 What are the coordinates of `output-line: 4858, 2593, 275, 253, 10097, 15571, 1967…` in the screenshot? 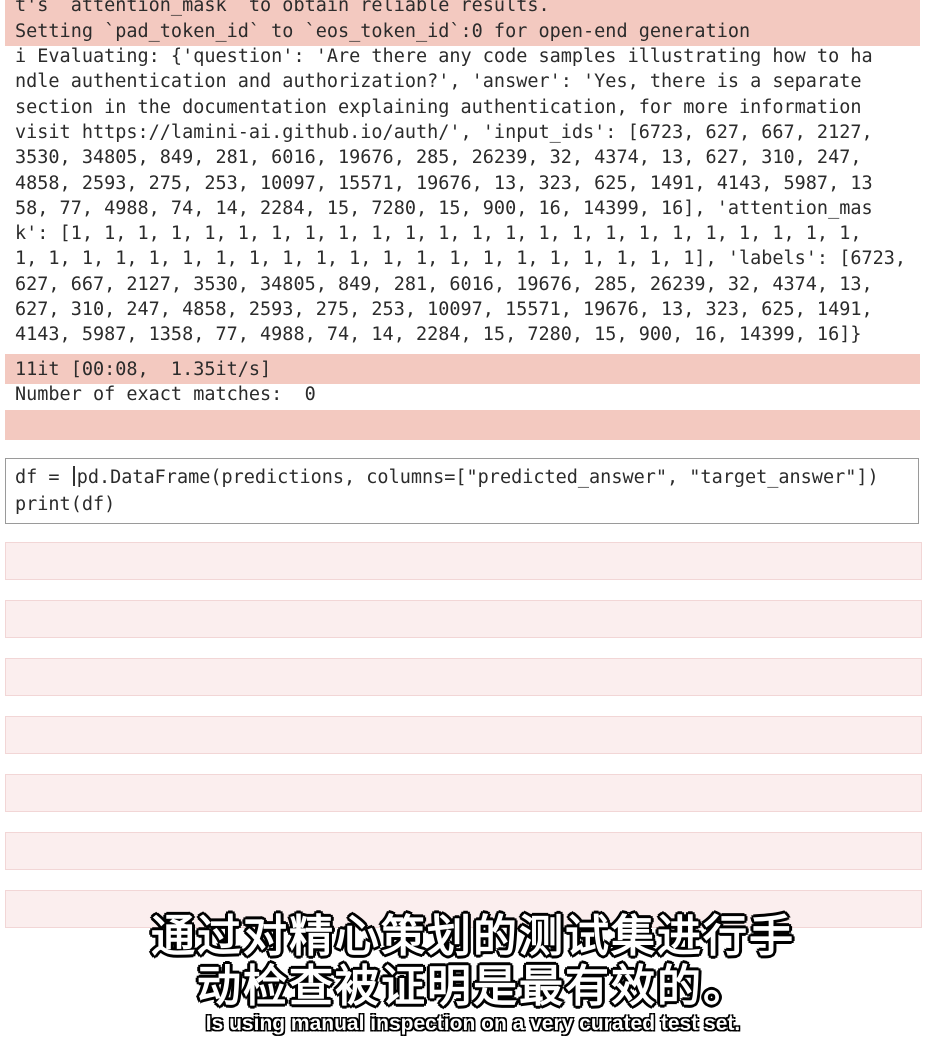 It's located at (444, 183).